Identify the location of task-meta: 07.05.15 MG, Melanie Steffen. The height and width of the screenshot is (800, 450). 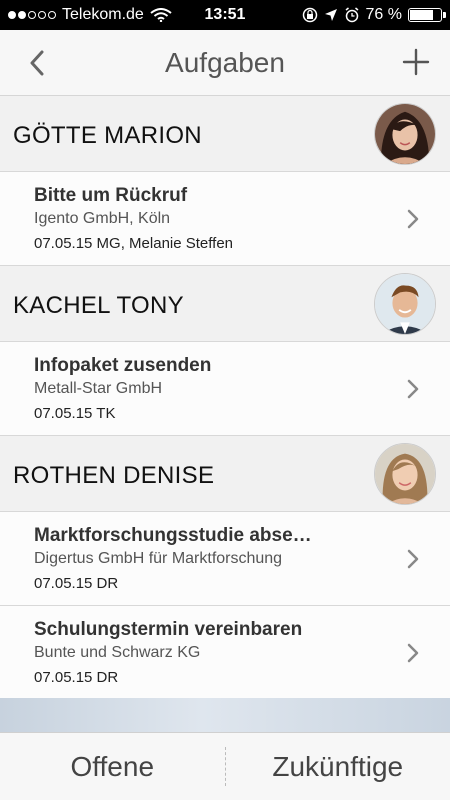
(134, 243).